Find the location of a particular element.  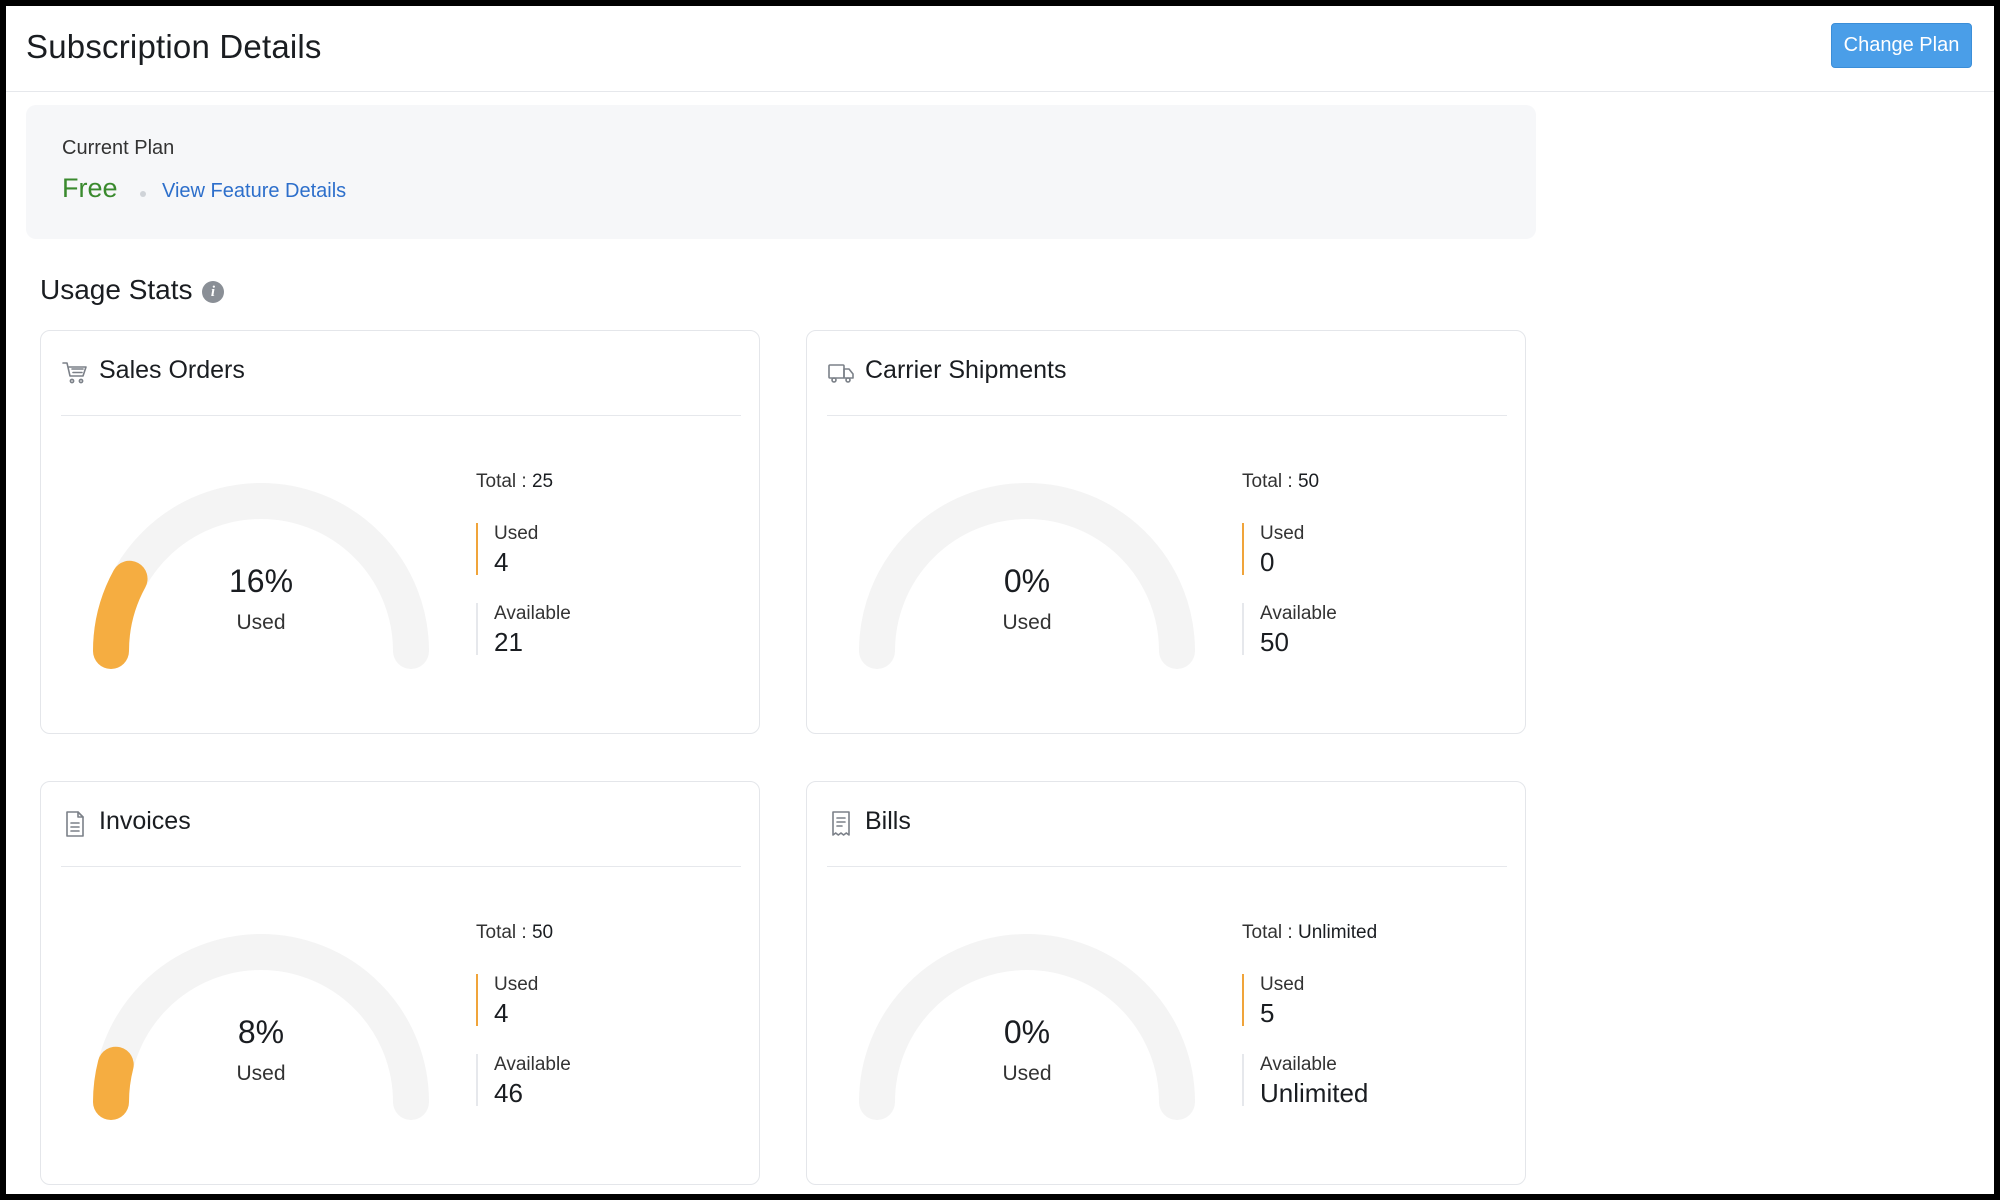

used-value: 0 is located at coordinates (1267, 562).